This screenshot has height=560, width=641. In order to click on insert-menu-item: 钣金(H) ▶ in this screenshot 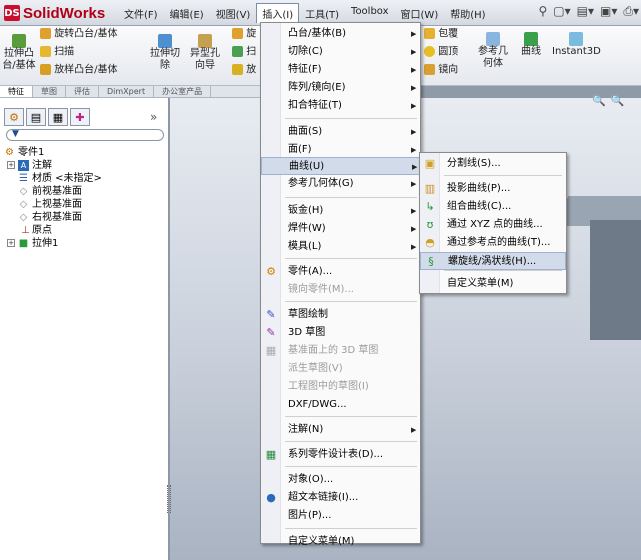, I will do `click(340, 211)`.